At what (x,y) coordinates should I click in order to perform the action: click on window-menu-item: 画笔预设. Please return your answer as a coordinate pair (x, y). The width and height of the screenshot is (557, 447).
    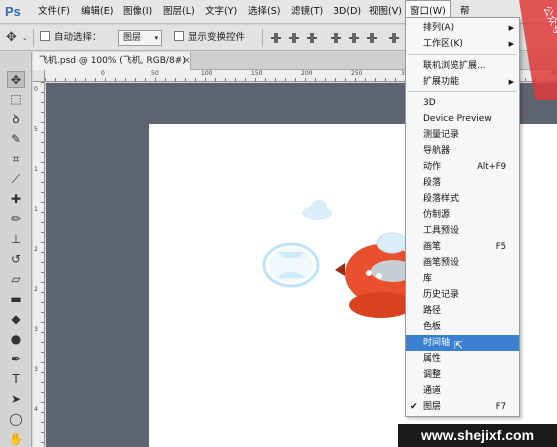
    Looking at the image, I should click on (462, 263).